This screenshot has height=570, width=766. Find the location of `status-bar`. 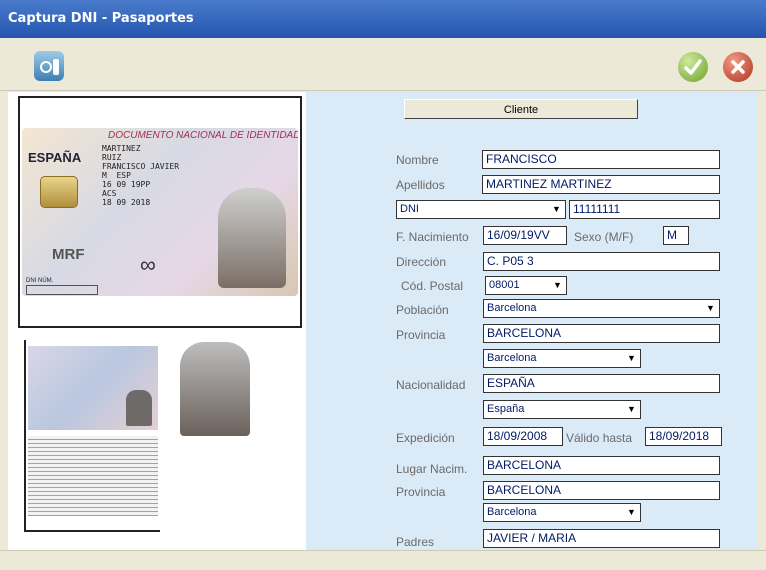

status-bar is located at coordinates (383, 560).